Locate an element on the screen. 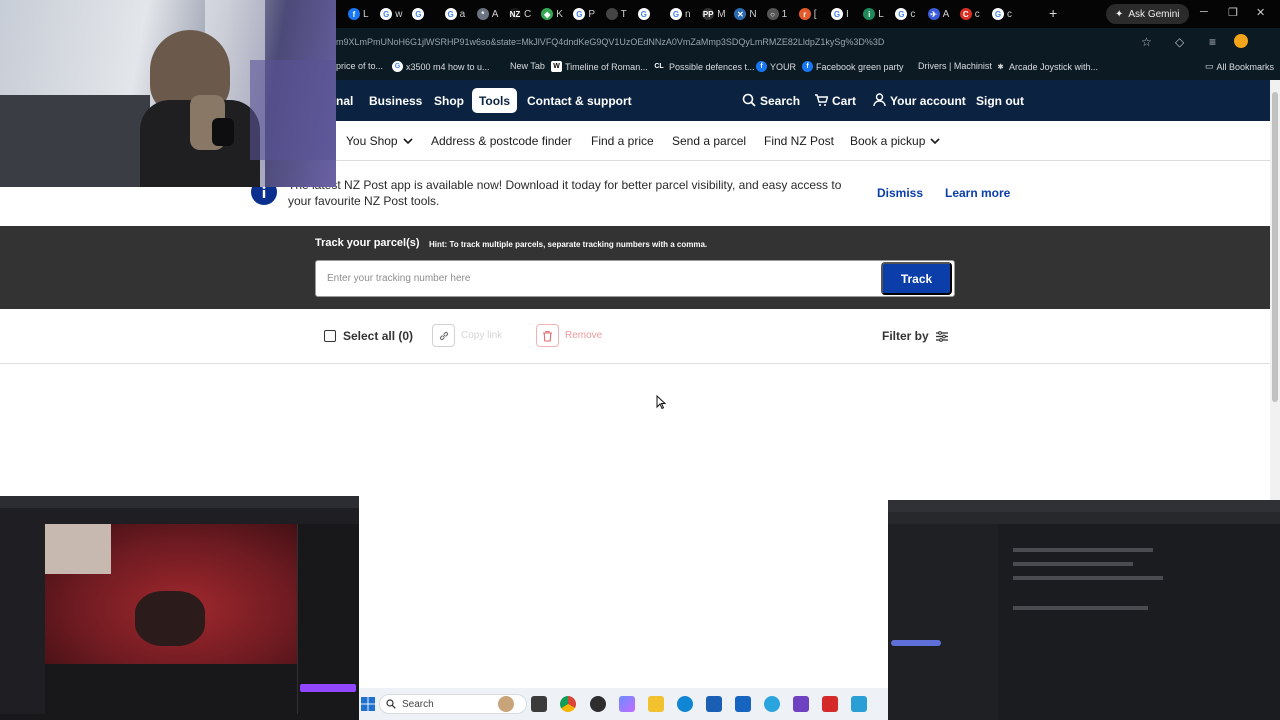 Image resolution: width=1280 pixels, height=720 pixels. sub-nav-find-price: Find a price is located at coordinates (622, 141).